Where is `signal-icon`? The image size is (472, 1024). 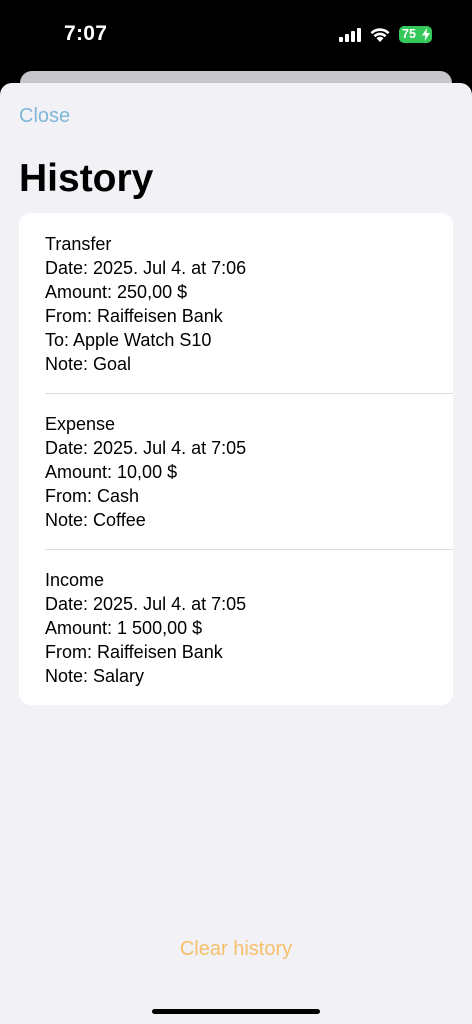
signal-icon is located at coordinates (350, 35).